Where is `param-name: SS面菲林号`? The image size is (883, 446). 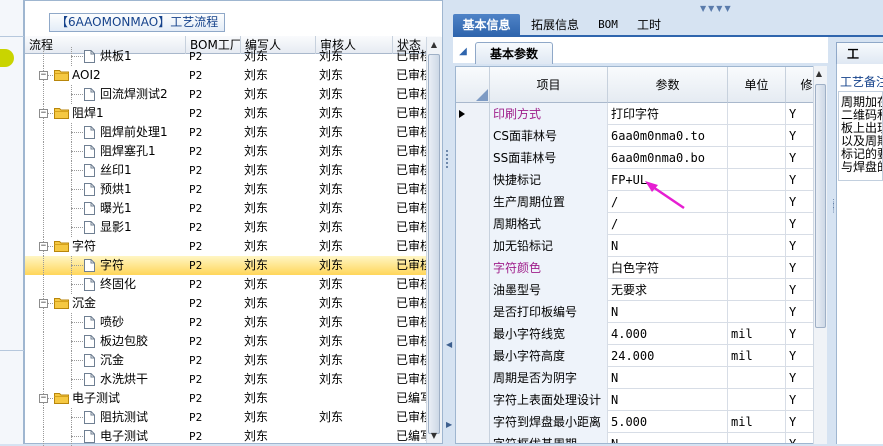 param-name: SS面菲林号 is located at coordinates (549, 158).